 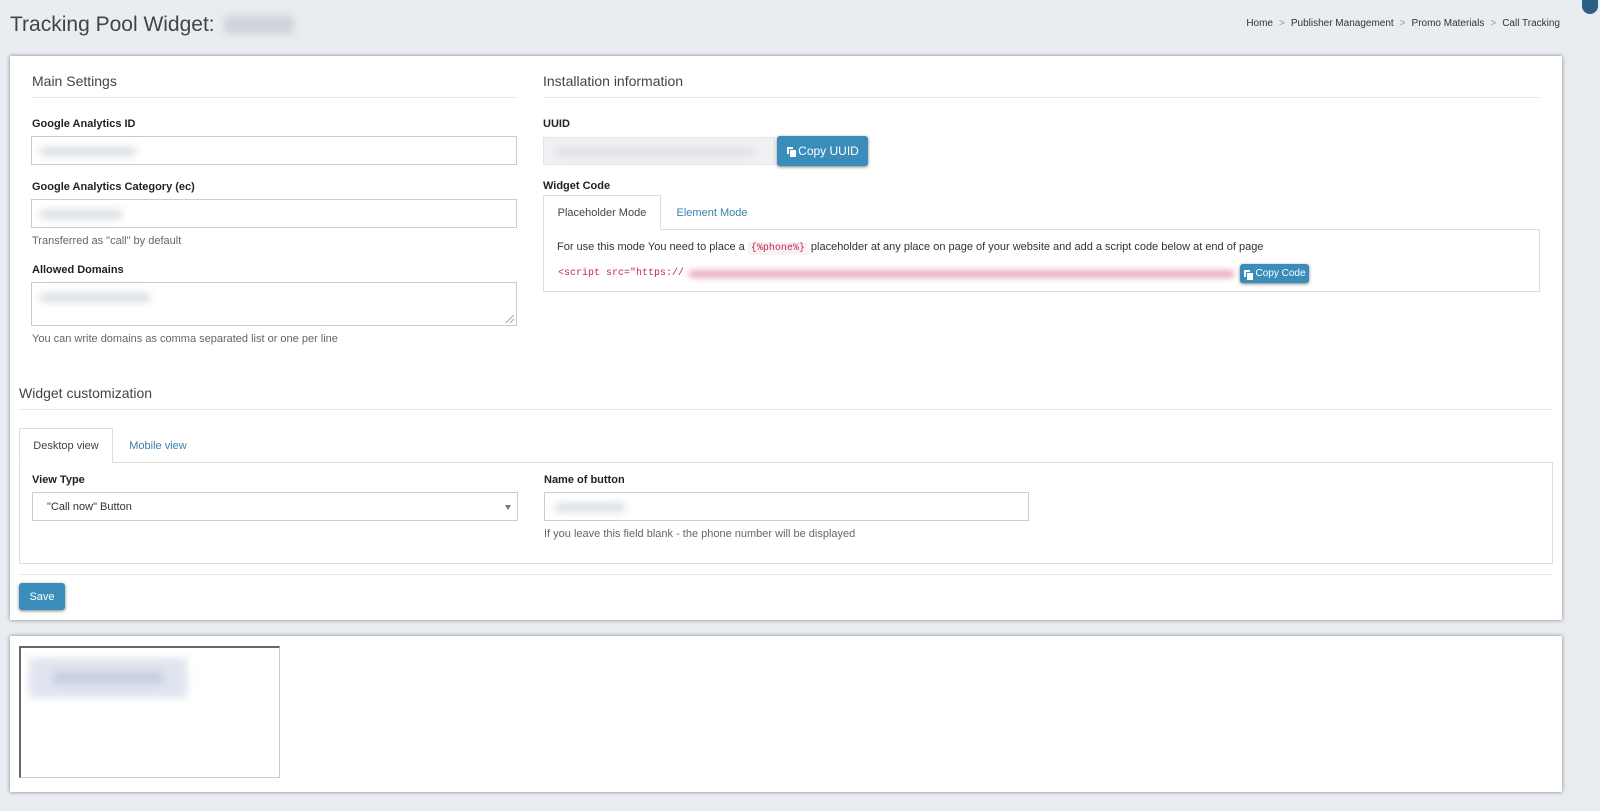 What do you see at coordinates (274, 150) in the screenshot?
I see `ga-id-input` at bounding box center [274, 150].